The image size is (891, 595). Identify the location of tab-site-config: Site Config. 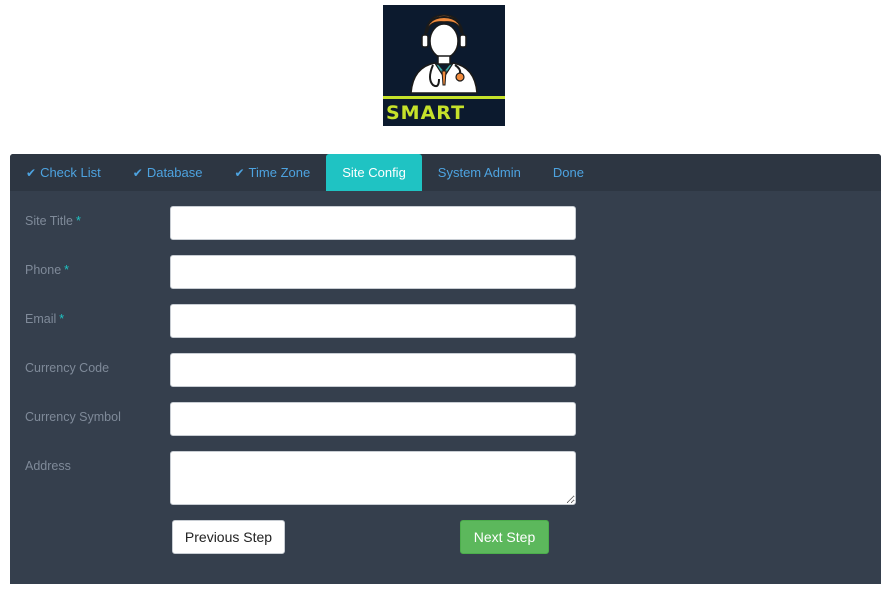
(374, 172).